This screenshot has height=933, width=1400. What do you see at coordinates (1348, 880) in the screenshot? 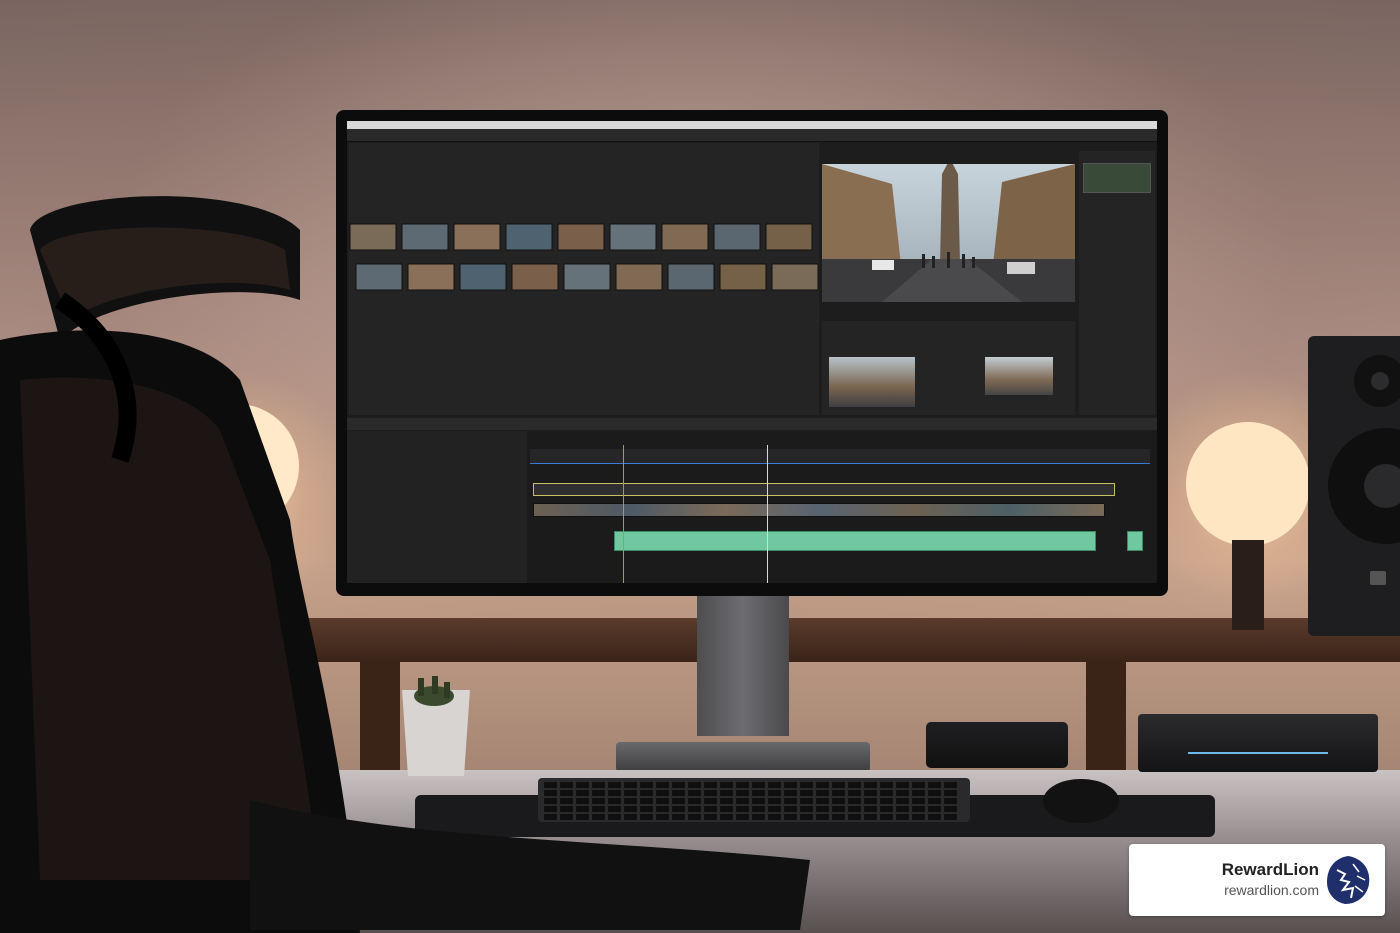
I see `lion-logo-icon` at bounding box center [1348, 880].